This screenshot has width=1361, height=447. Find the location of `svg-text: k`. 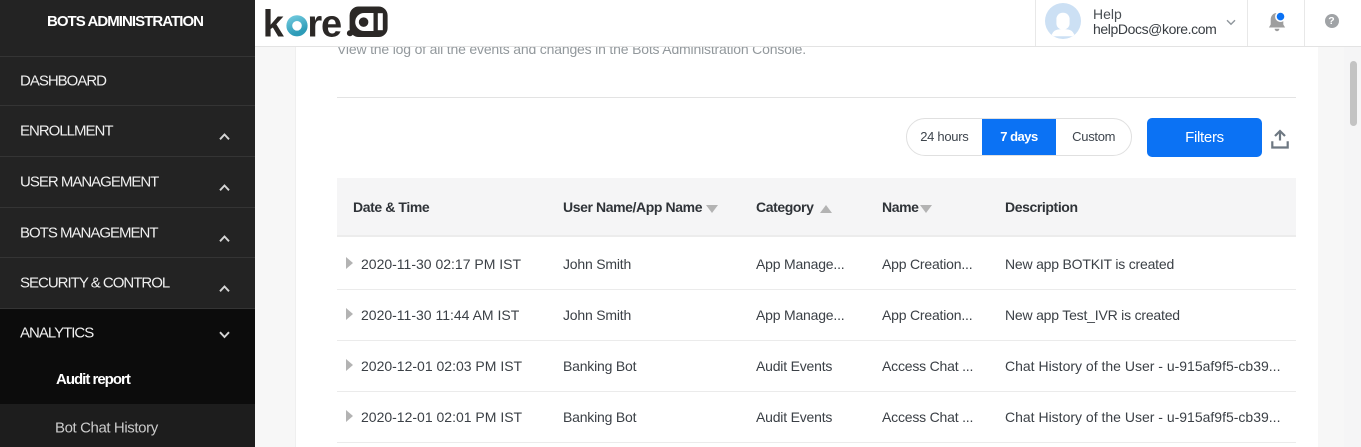

svg-text: k is located at coordinates (274, 21).